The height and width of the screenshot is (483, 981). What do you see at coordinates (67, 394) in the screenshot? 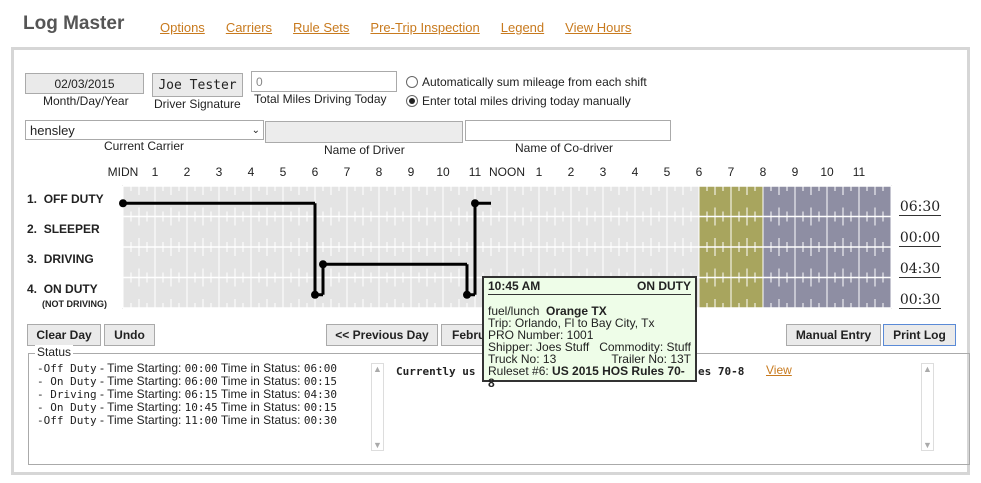
I see `status-state: - Driving` at bounding box center [67, 394].